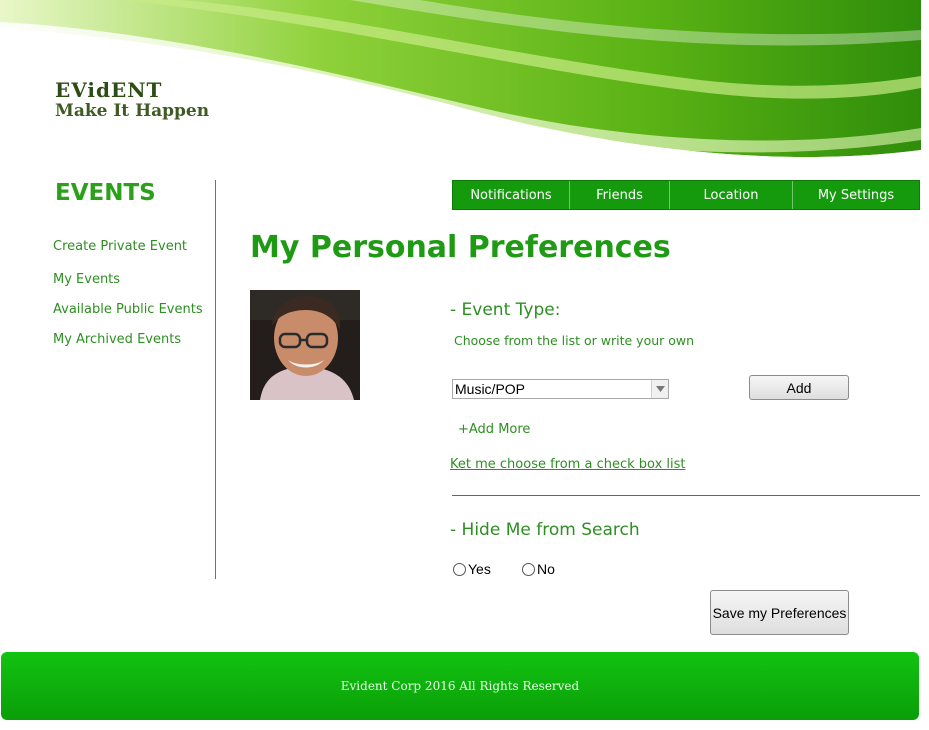 Image resolution: width=929 pixels, height=730 pixels. I want to click on footer: Evident Corp 2016 All Rights Reserved, so click(460, 686).